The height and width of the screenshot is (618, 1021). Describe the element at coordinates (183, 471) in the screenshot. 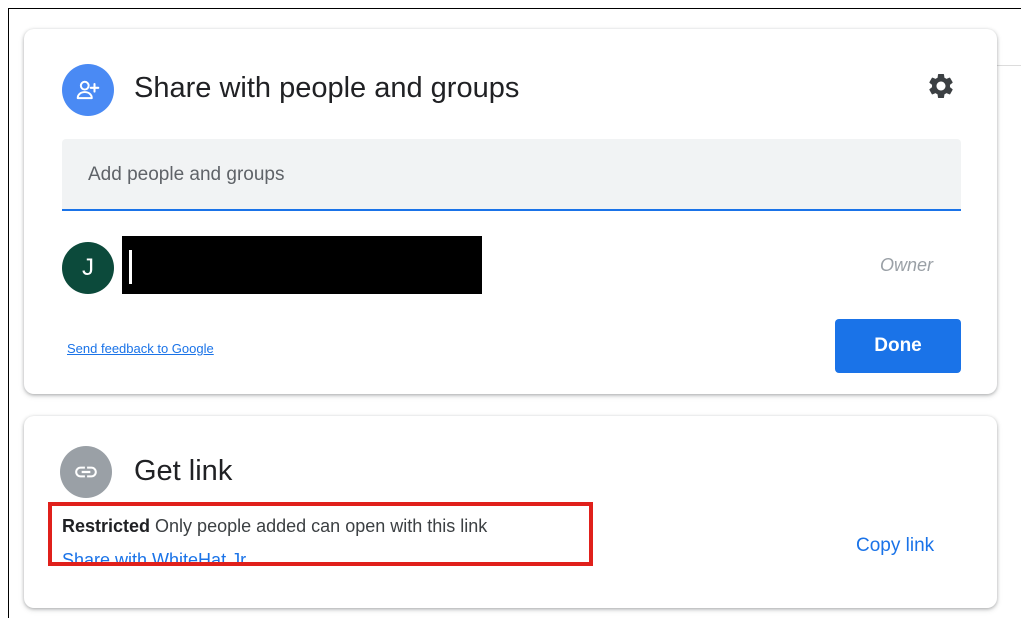

I see `get-link-title: Get link` at that location.